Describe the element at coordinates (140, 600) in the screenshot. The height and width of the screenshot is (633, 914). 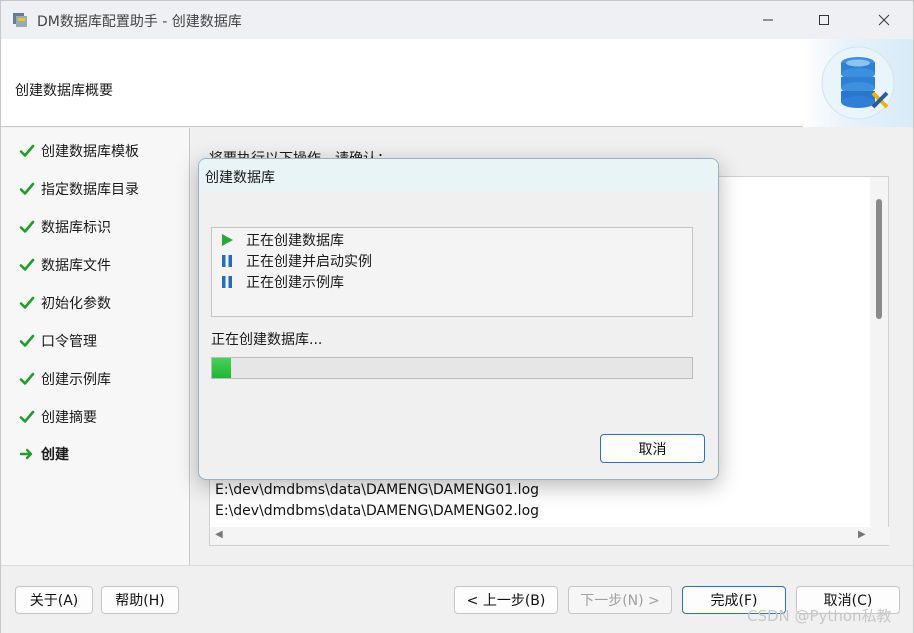
I see `help-button: 帮助(H)` at that location.